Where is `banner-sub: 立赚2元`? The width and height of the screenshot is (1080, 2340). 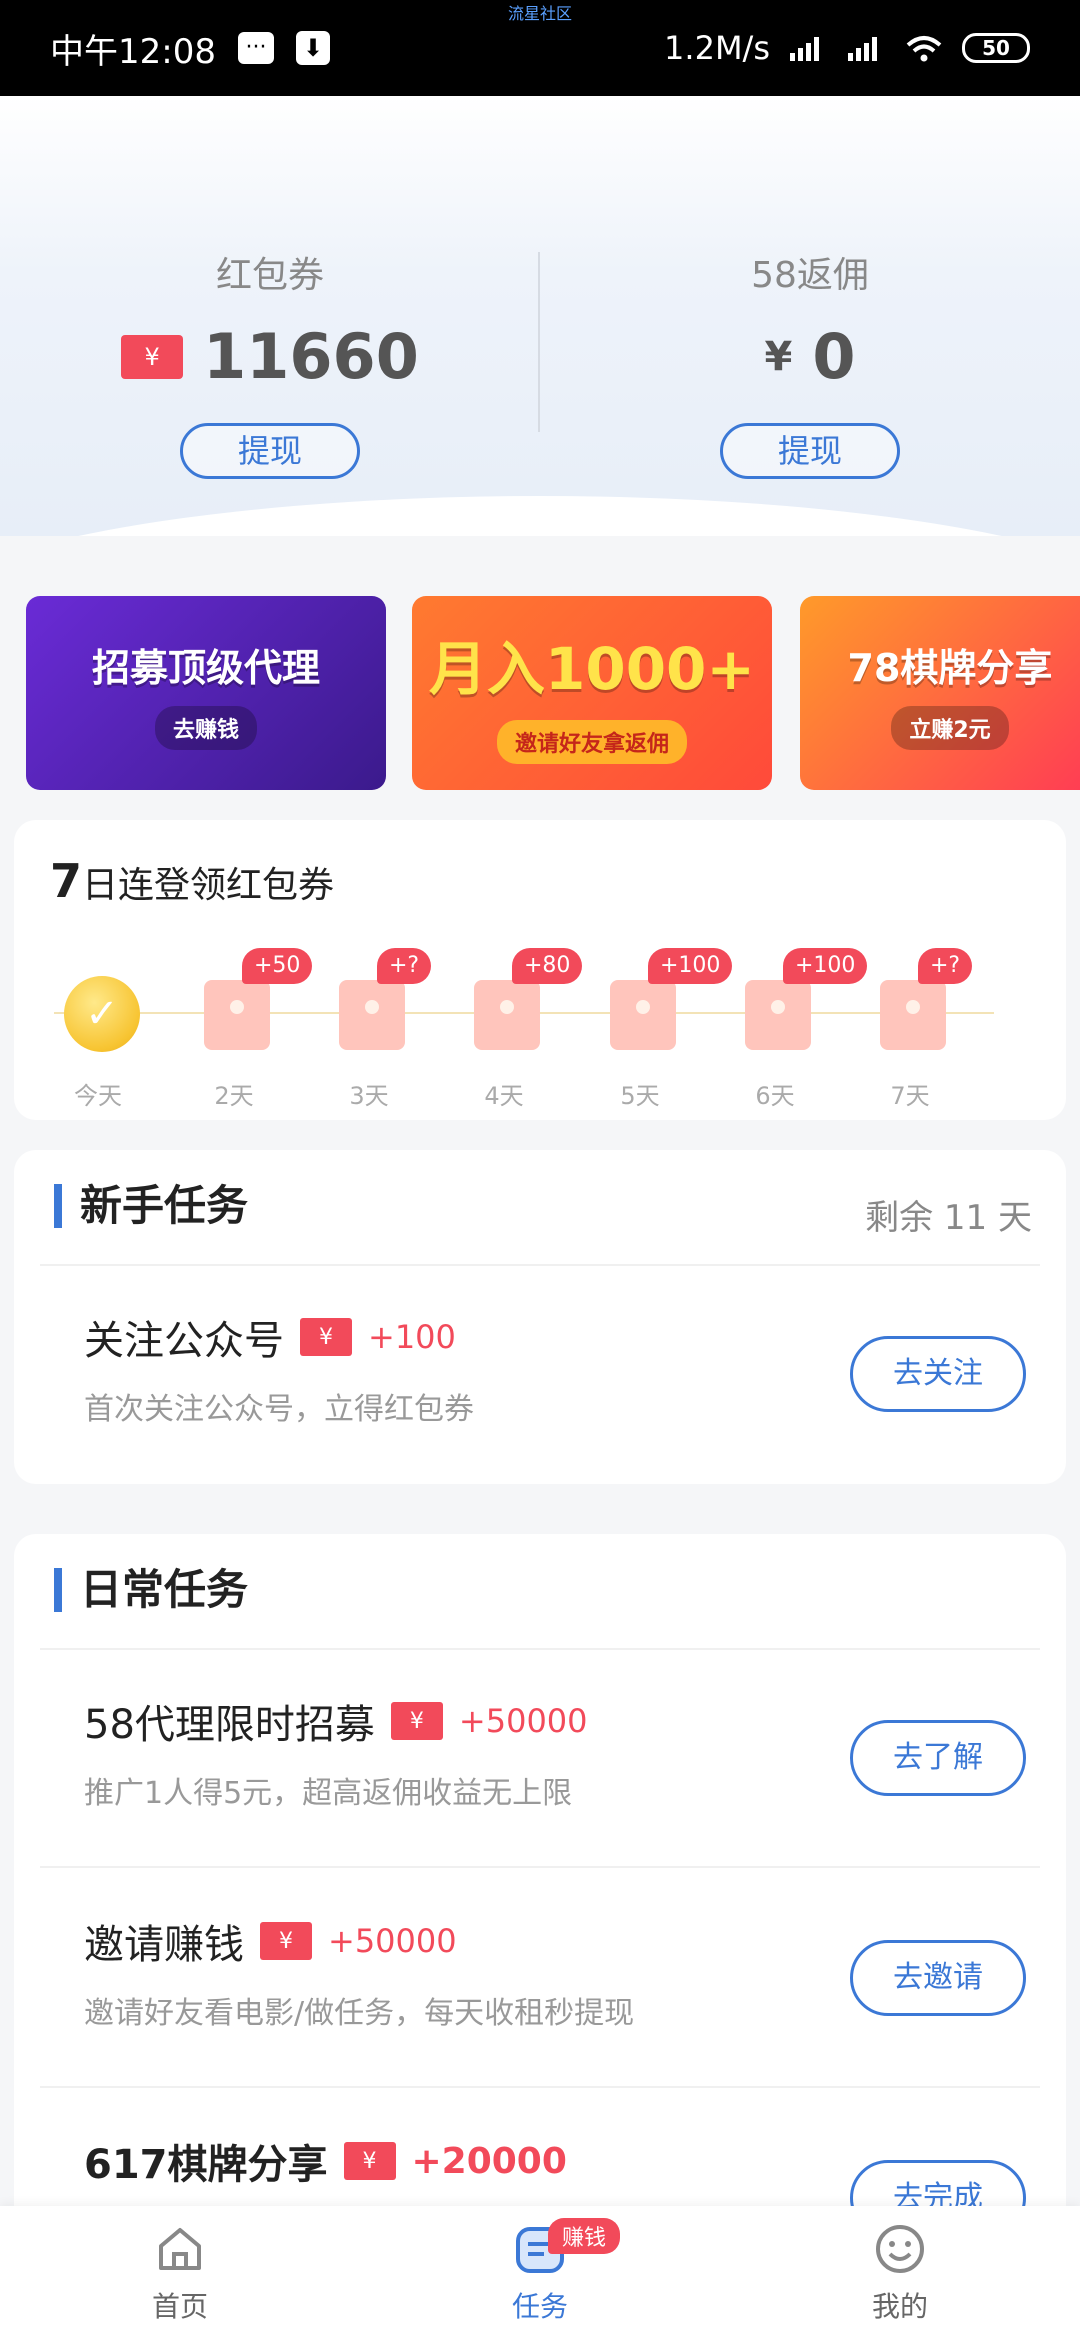
banner-sub: 立赚2元 is located at coordinates (950, 727).